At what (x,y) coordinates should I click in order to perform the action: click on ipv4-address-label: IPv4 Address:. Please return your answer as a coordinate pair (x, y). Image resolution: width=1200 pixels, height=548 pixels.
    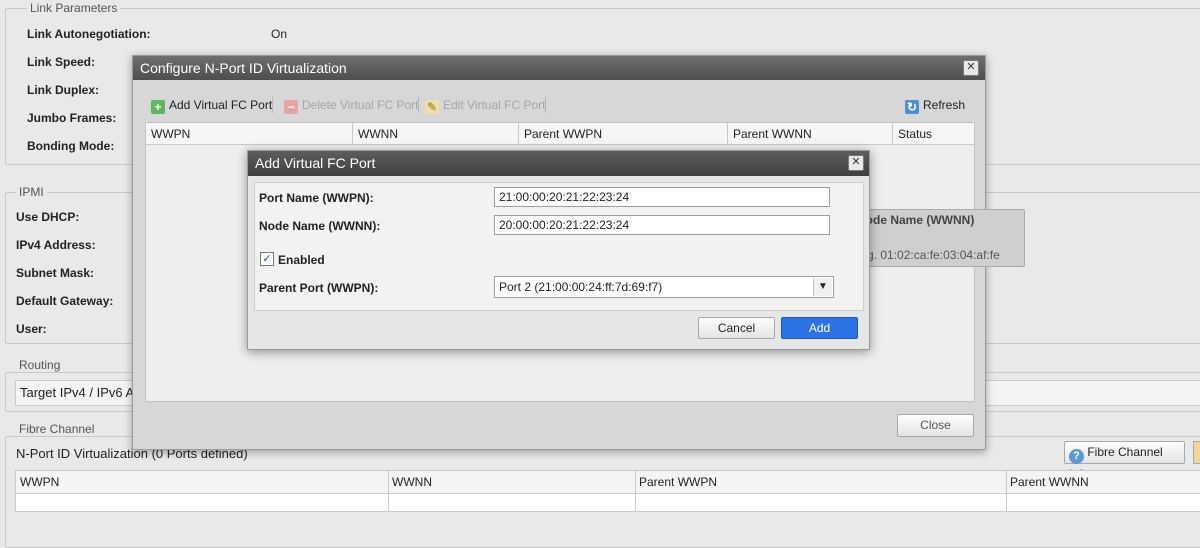
    Looking at the image, I should click on (56, 245).